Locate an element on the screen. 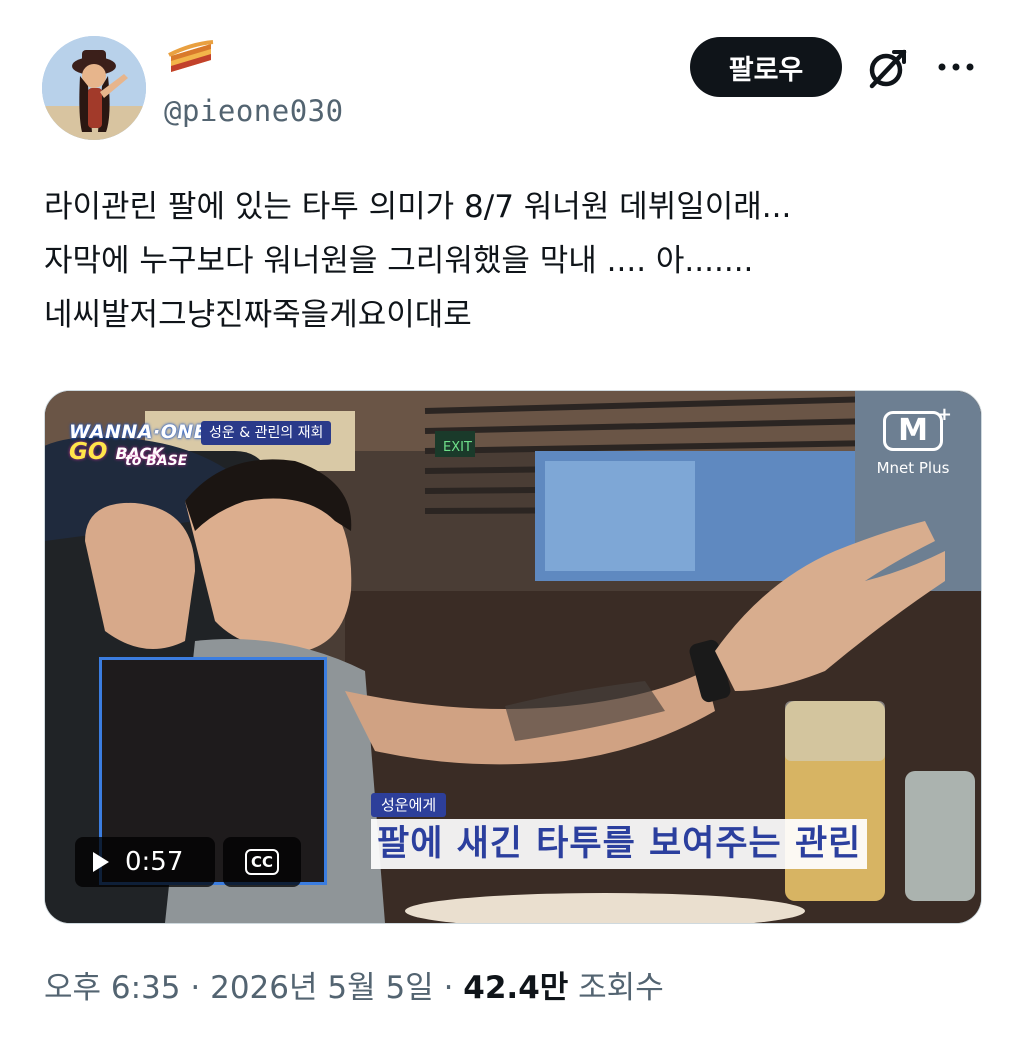  author-handle: @pieone030 is located at coordinates (254, 111).